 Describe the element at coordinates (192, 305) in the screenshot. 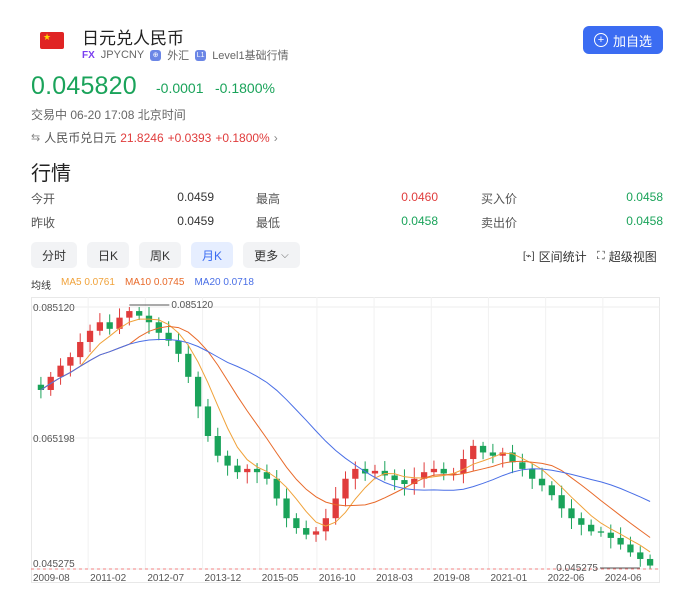

I see `max-price-label: 0.085120` at that location.